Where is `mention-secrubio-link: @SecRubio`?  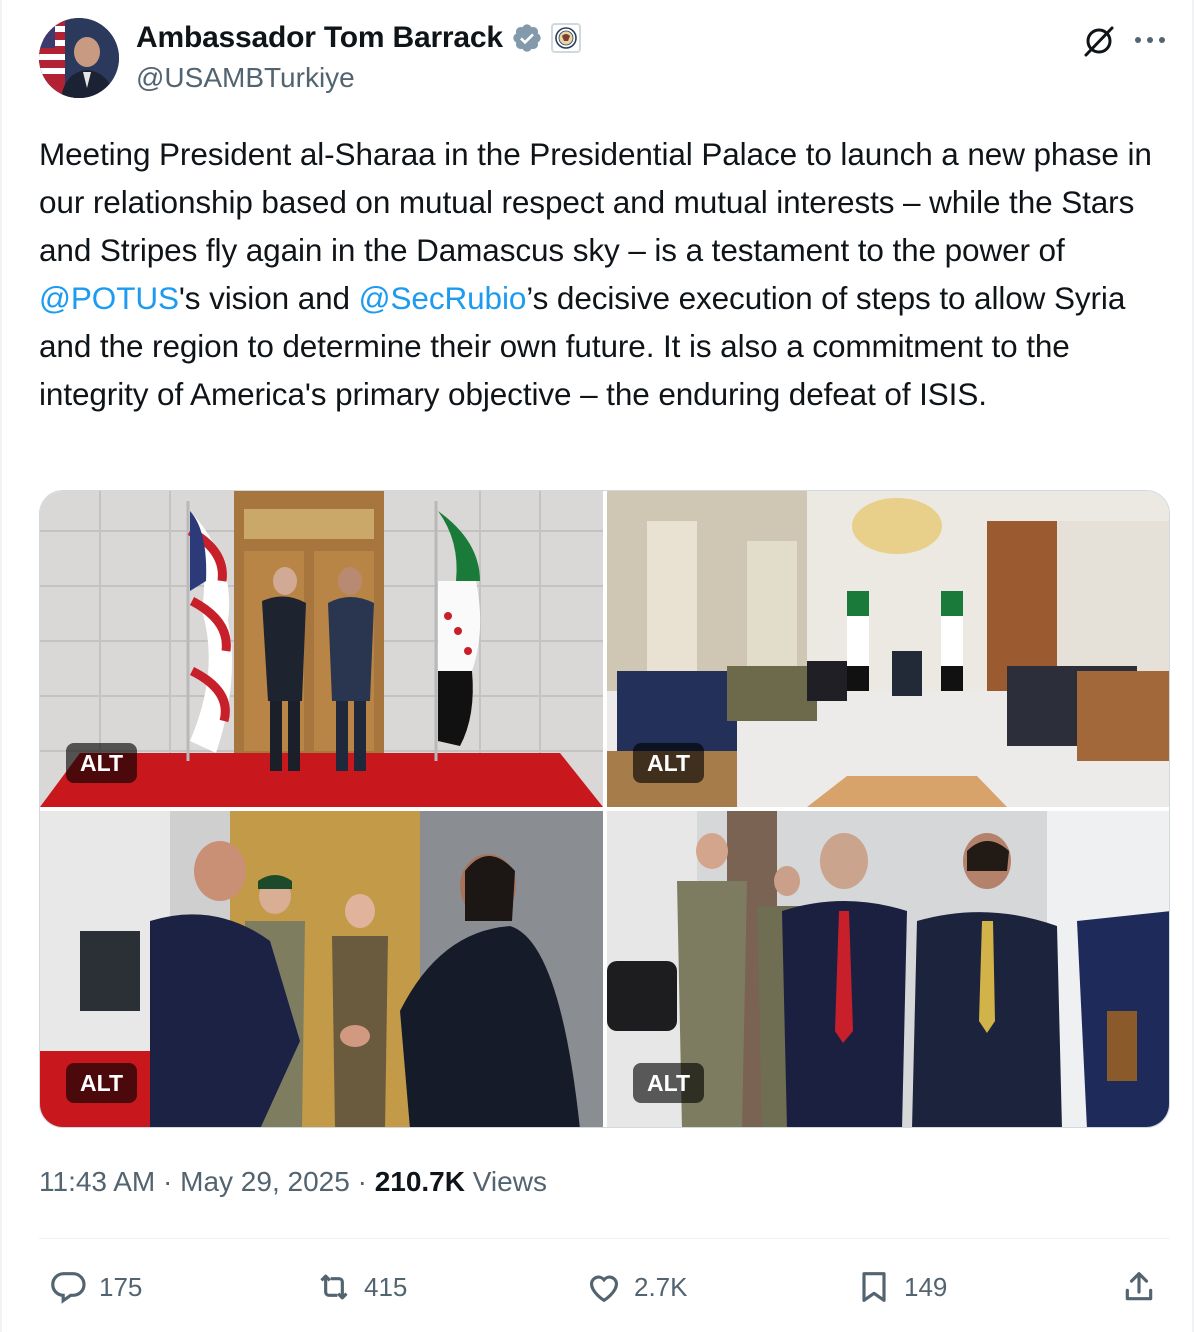 mention-secrubio-link: @SecRubio is located at coordinates (443, 298).